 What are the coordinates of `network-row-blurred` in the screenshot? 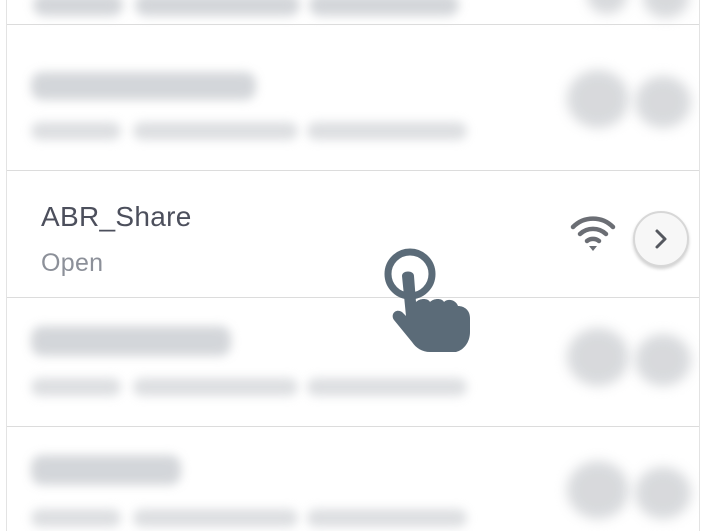 It's located at (353, 12).